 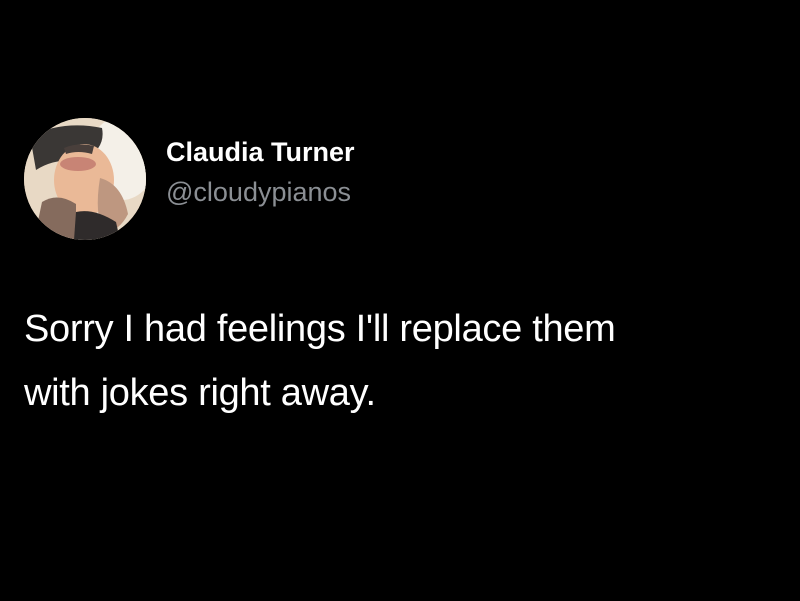 What do you see at coordinates (260, 192) in the screenshot?
I see `author-handle: @cloudypianos` at bounding box center [260, 192].